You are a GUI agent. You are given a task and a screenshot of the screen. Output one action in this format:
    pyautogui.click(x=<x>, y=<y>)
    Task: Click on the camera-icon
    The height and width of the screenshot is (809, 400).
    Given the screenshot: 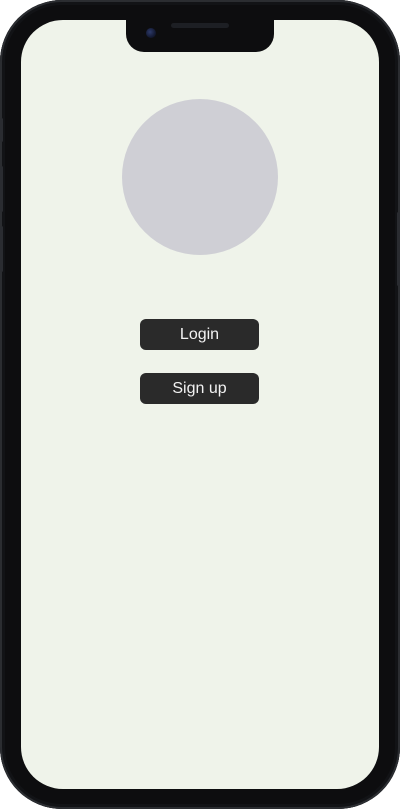 What is the action you would take?
    pyautogui.click(x=151, y=33)
    